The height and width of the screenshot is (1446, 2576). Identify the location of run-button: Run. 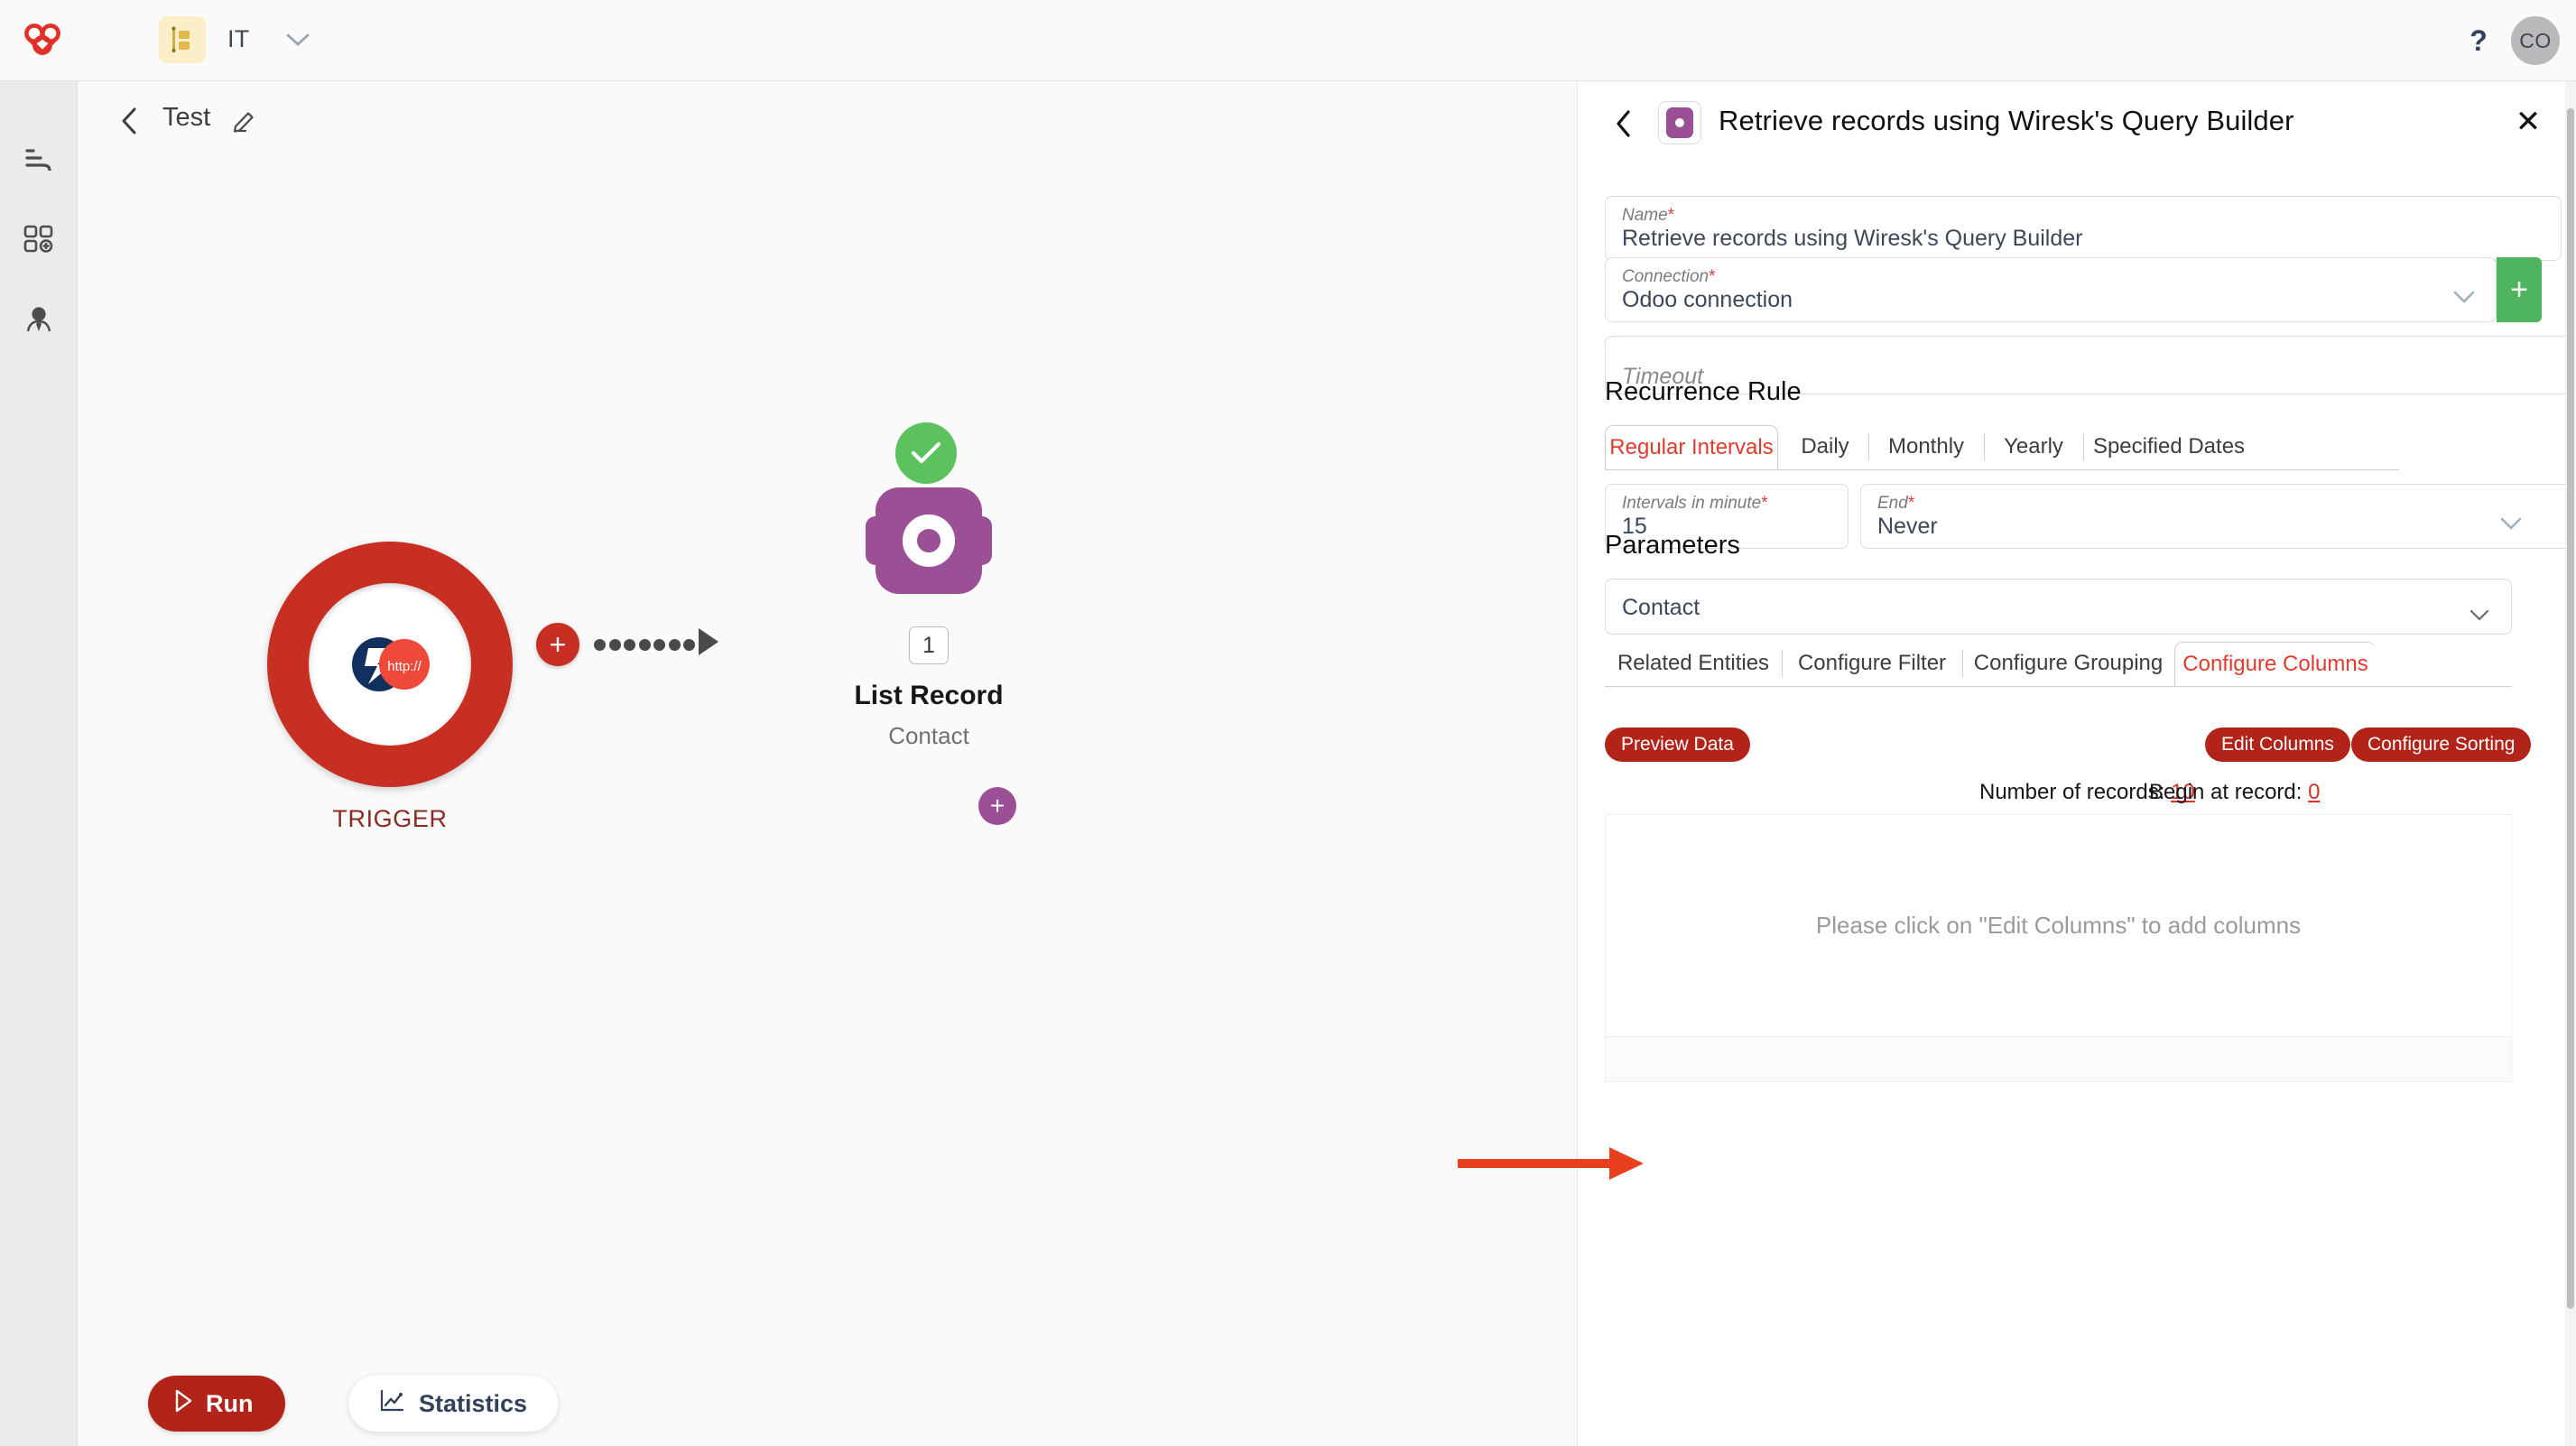
(217, 1404).